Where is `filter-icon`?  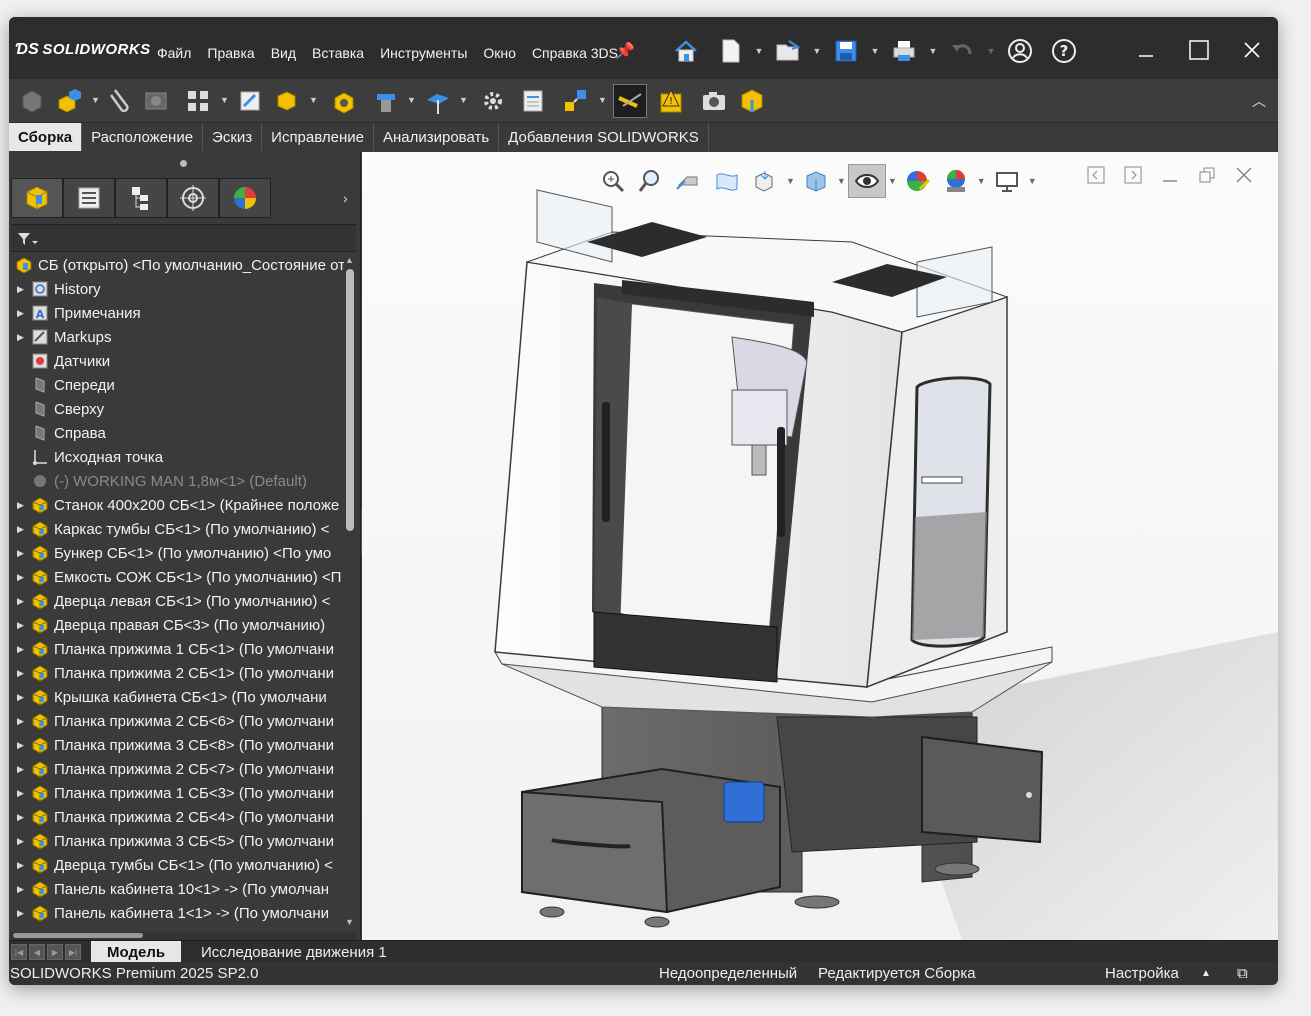 filter-icon is located at coordinates (28, 239).